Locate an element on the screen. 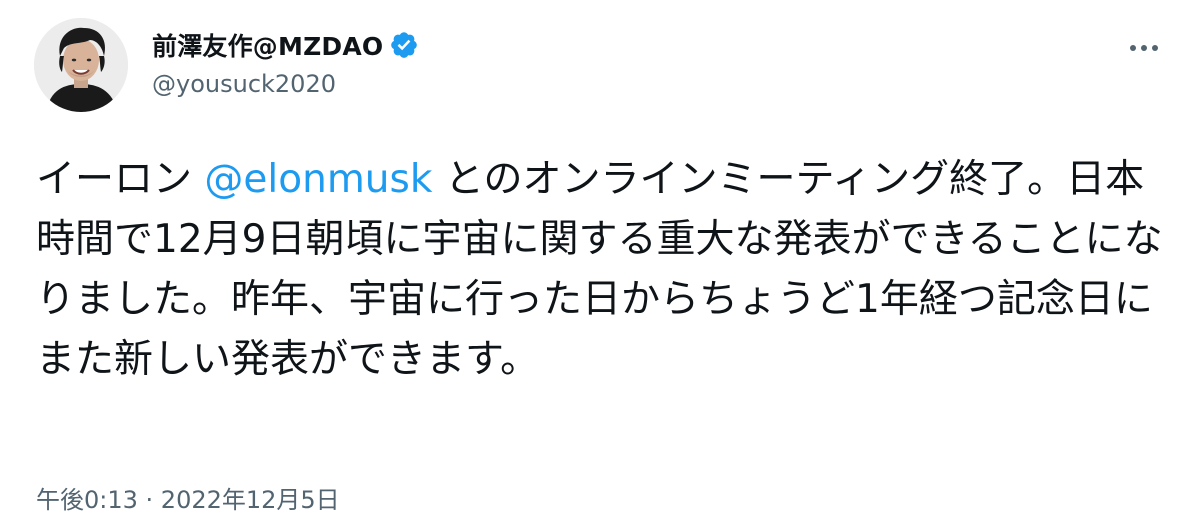 The width and height of the screenshot is (1200, 520). profile-photo is located at coordinates (81, 65).